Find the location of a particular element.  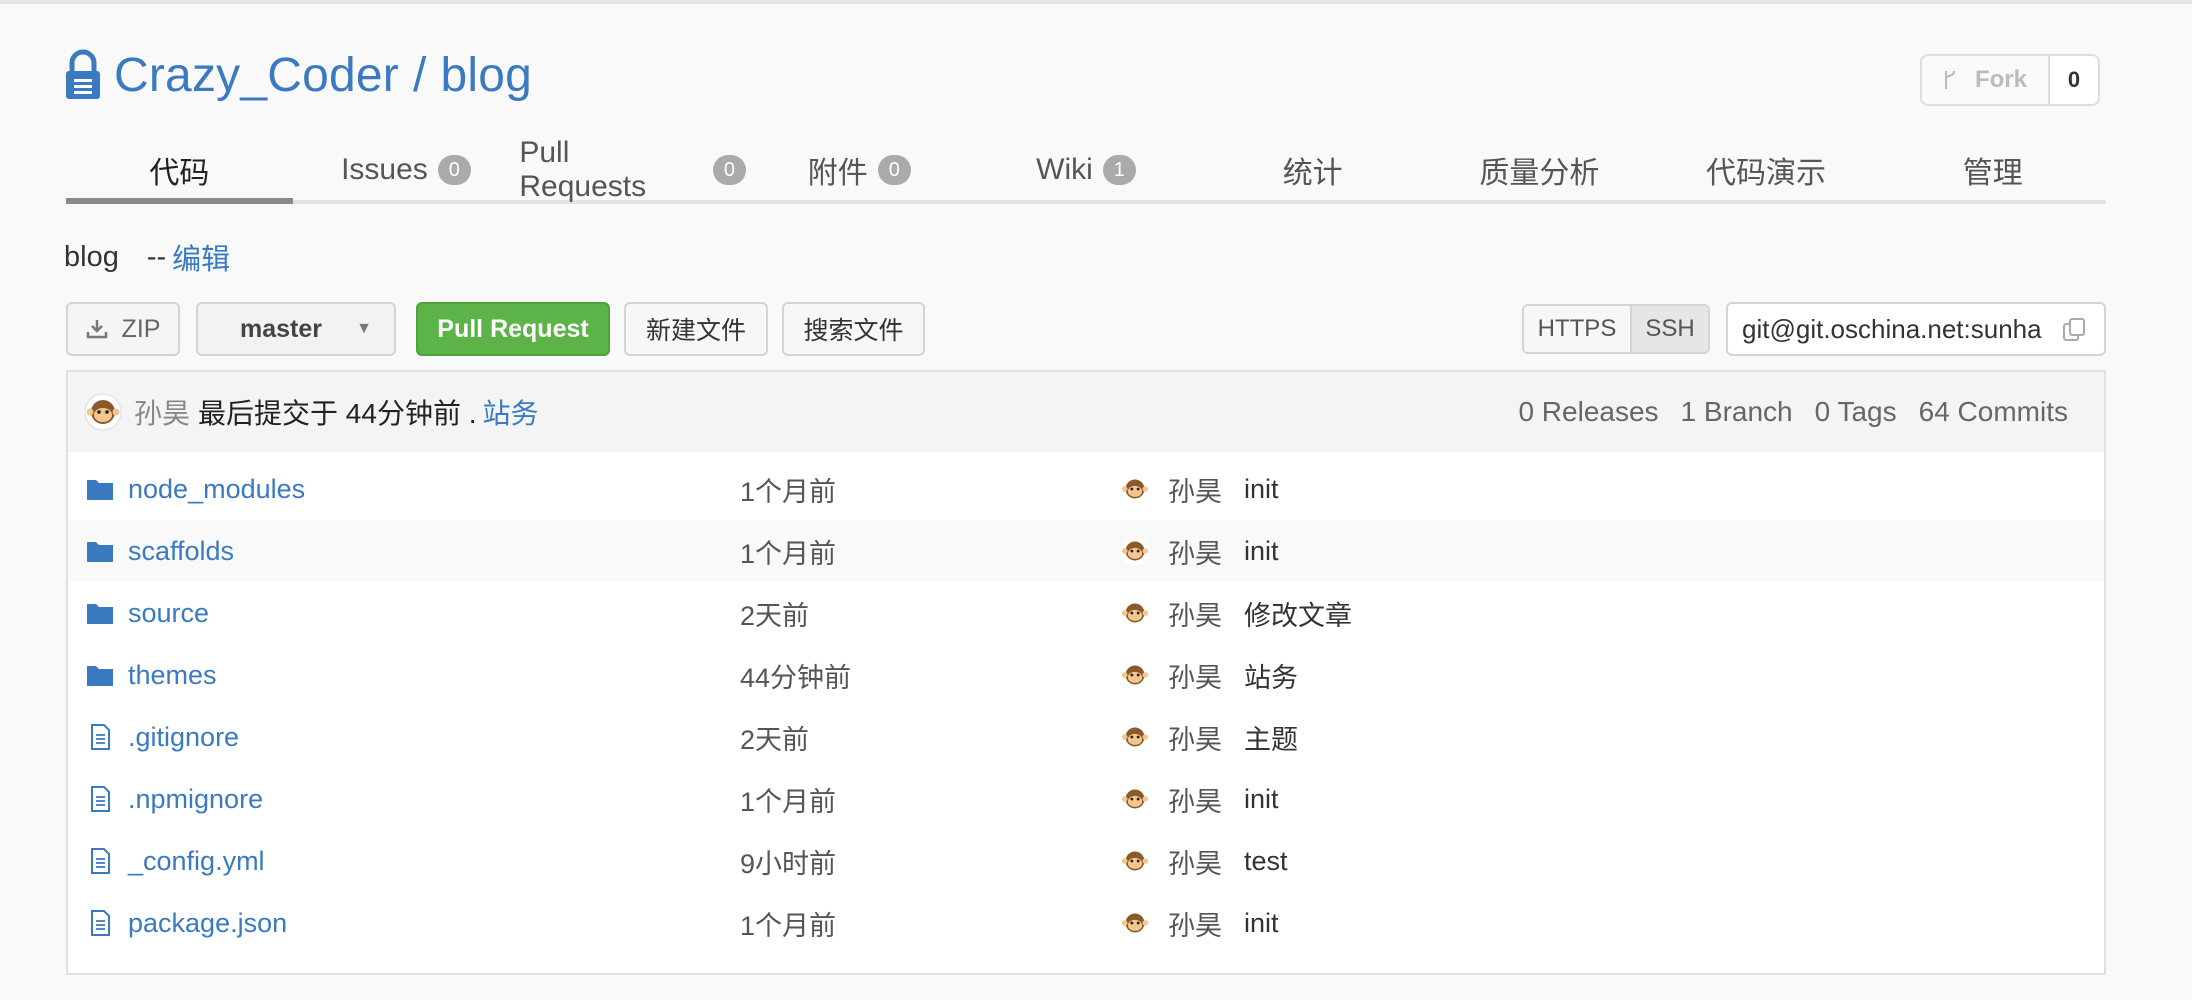

tab-attachments: 附件 0 is located at coordinates (859, 170).